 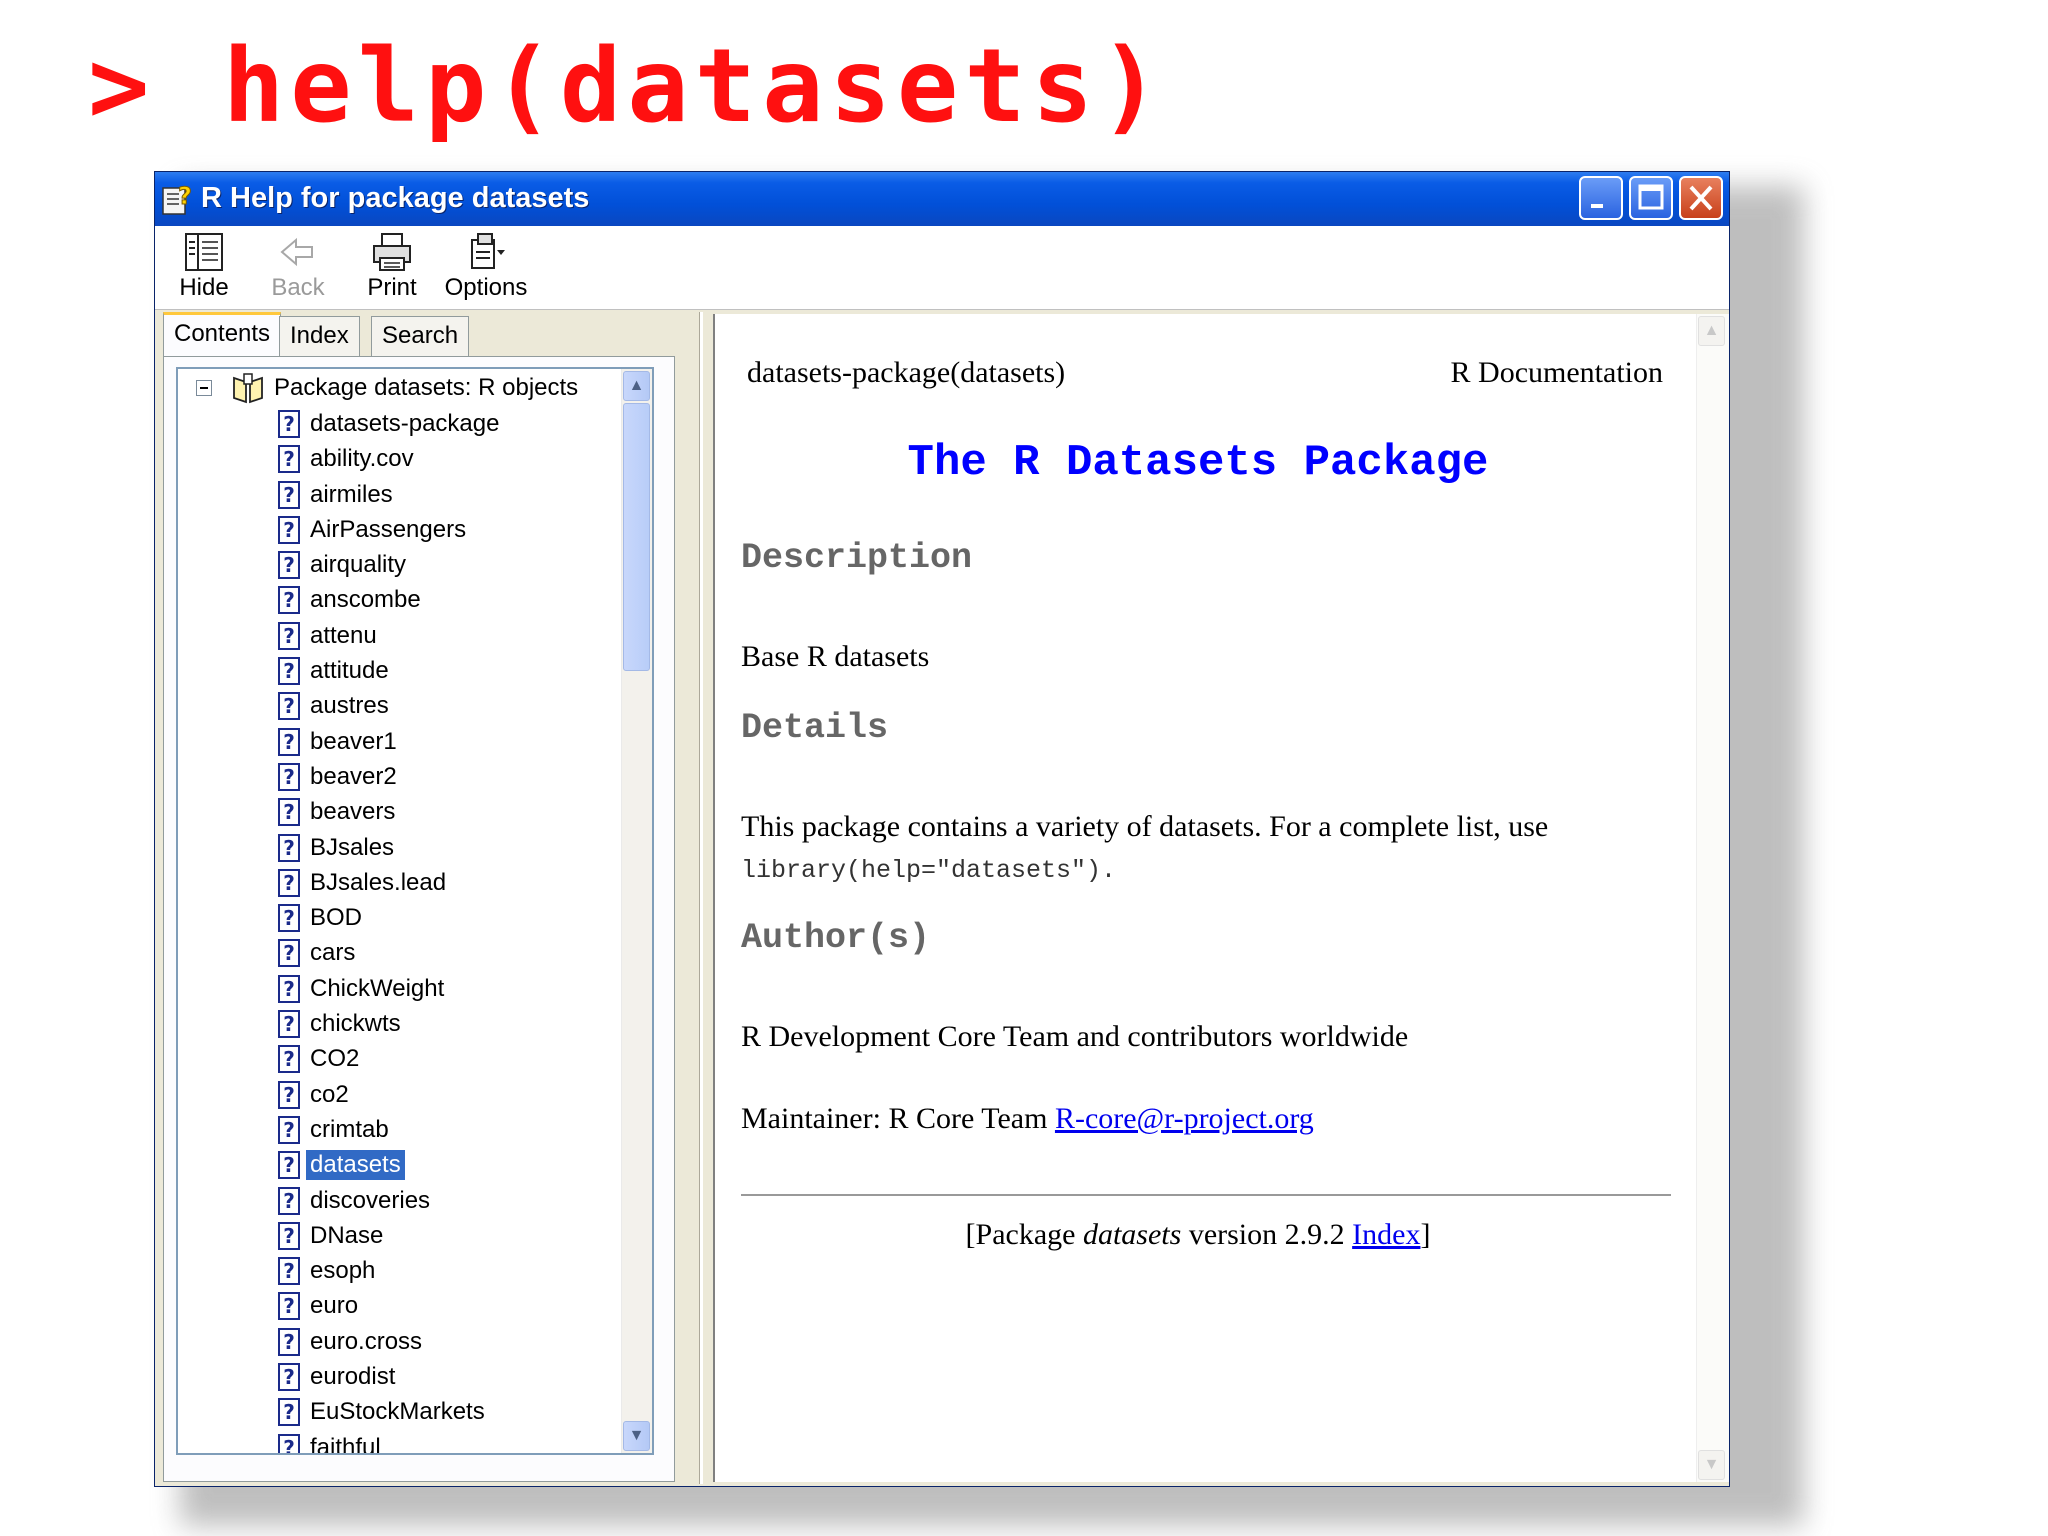 I want to click on details-code: library(help="datasets")., so click(x=929, y=870).